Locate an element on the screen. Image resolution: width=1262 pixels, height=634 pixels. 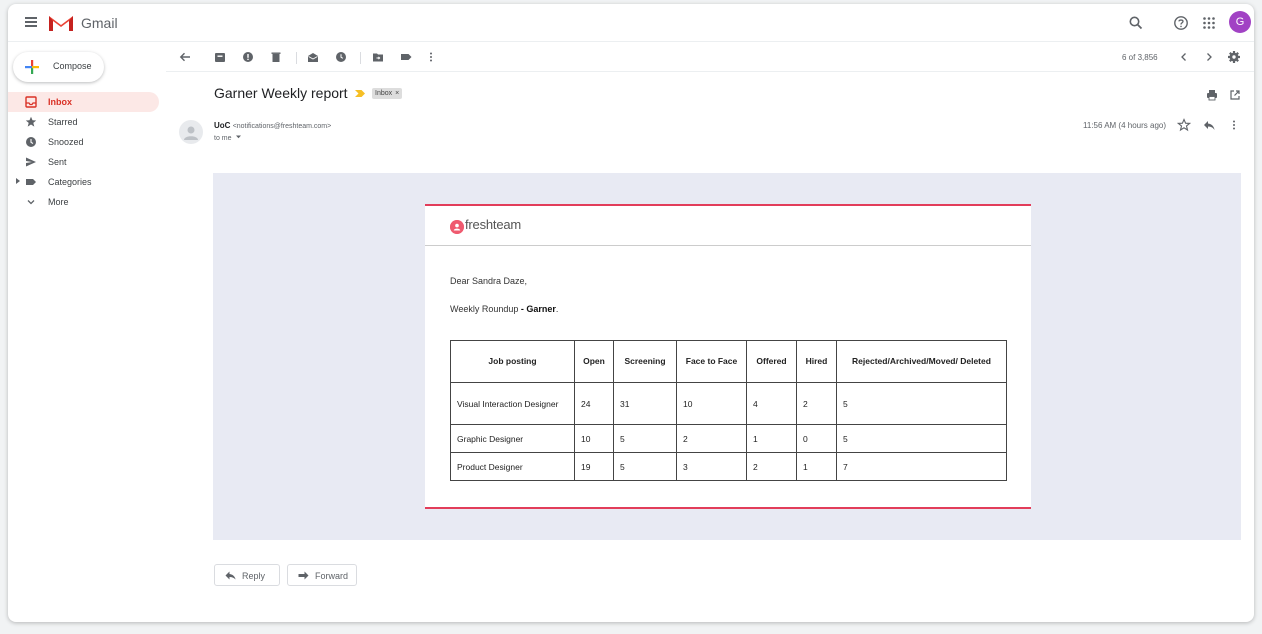
column-header: Open is located at coordinates (594, 361).